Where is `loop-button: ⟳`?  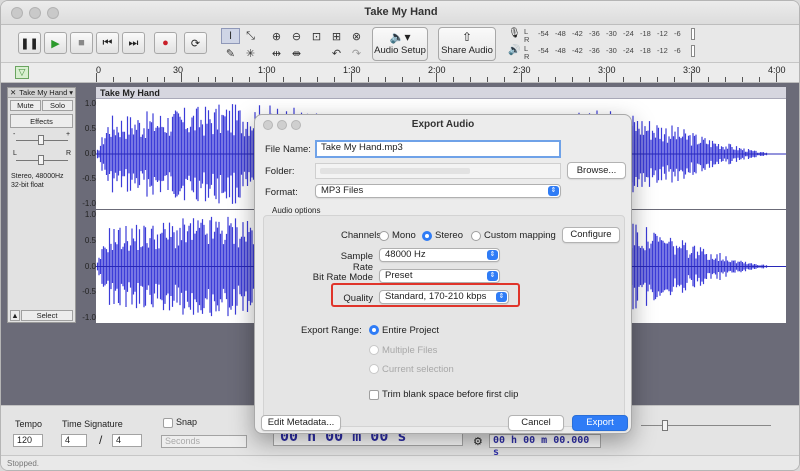
loop-button: ⟳ is located at coordinates (195, 43).